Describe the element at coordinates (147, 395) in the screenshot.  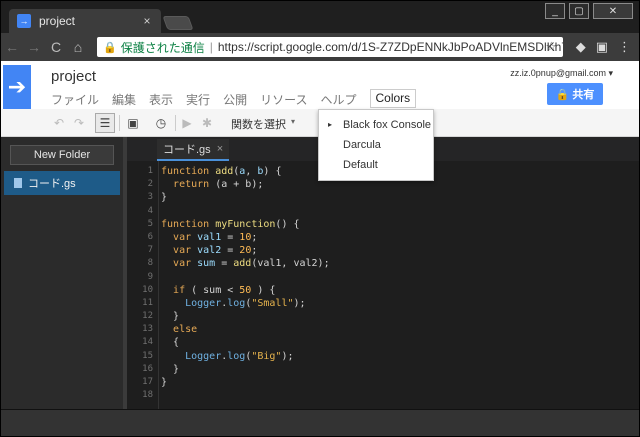
I see `line-number: 18` at that location.